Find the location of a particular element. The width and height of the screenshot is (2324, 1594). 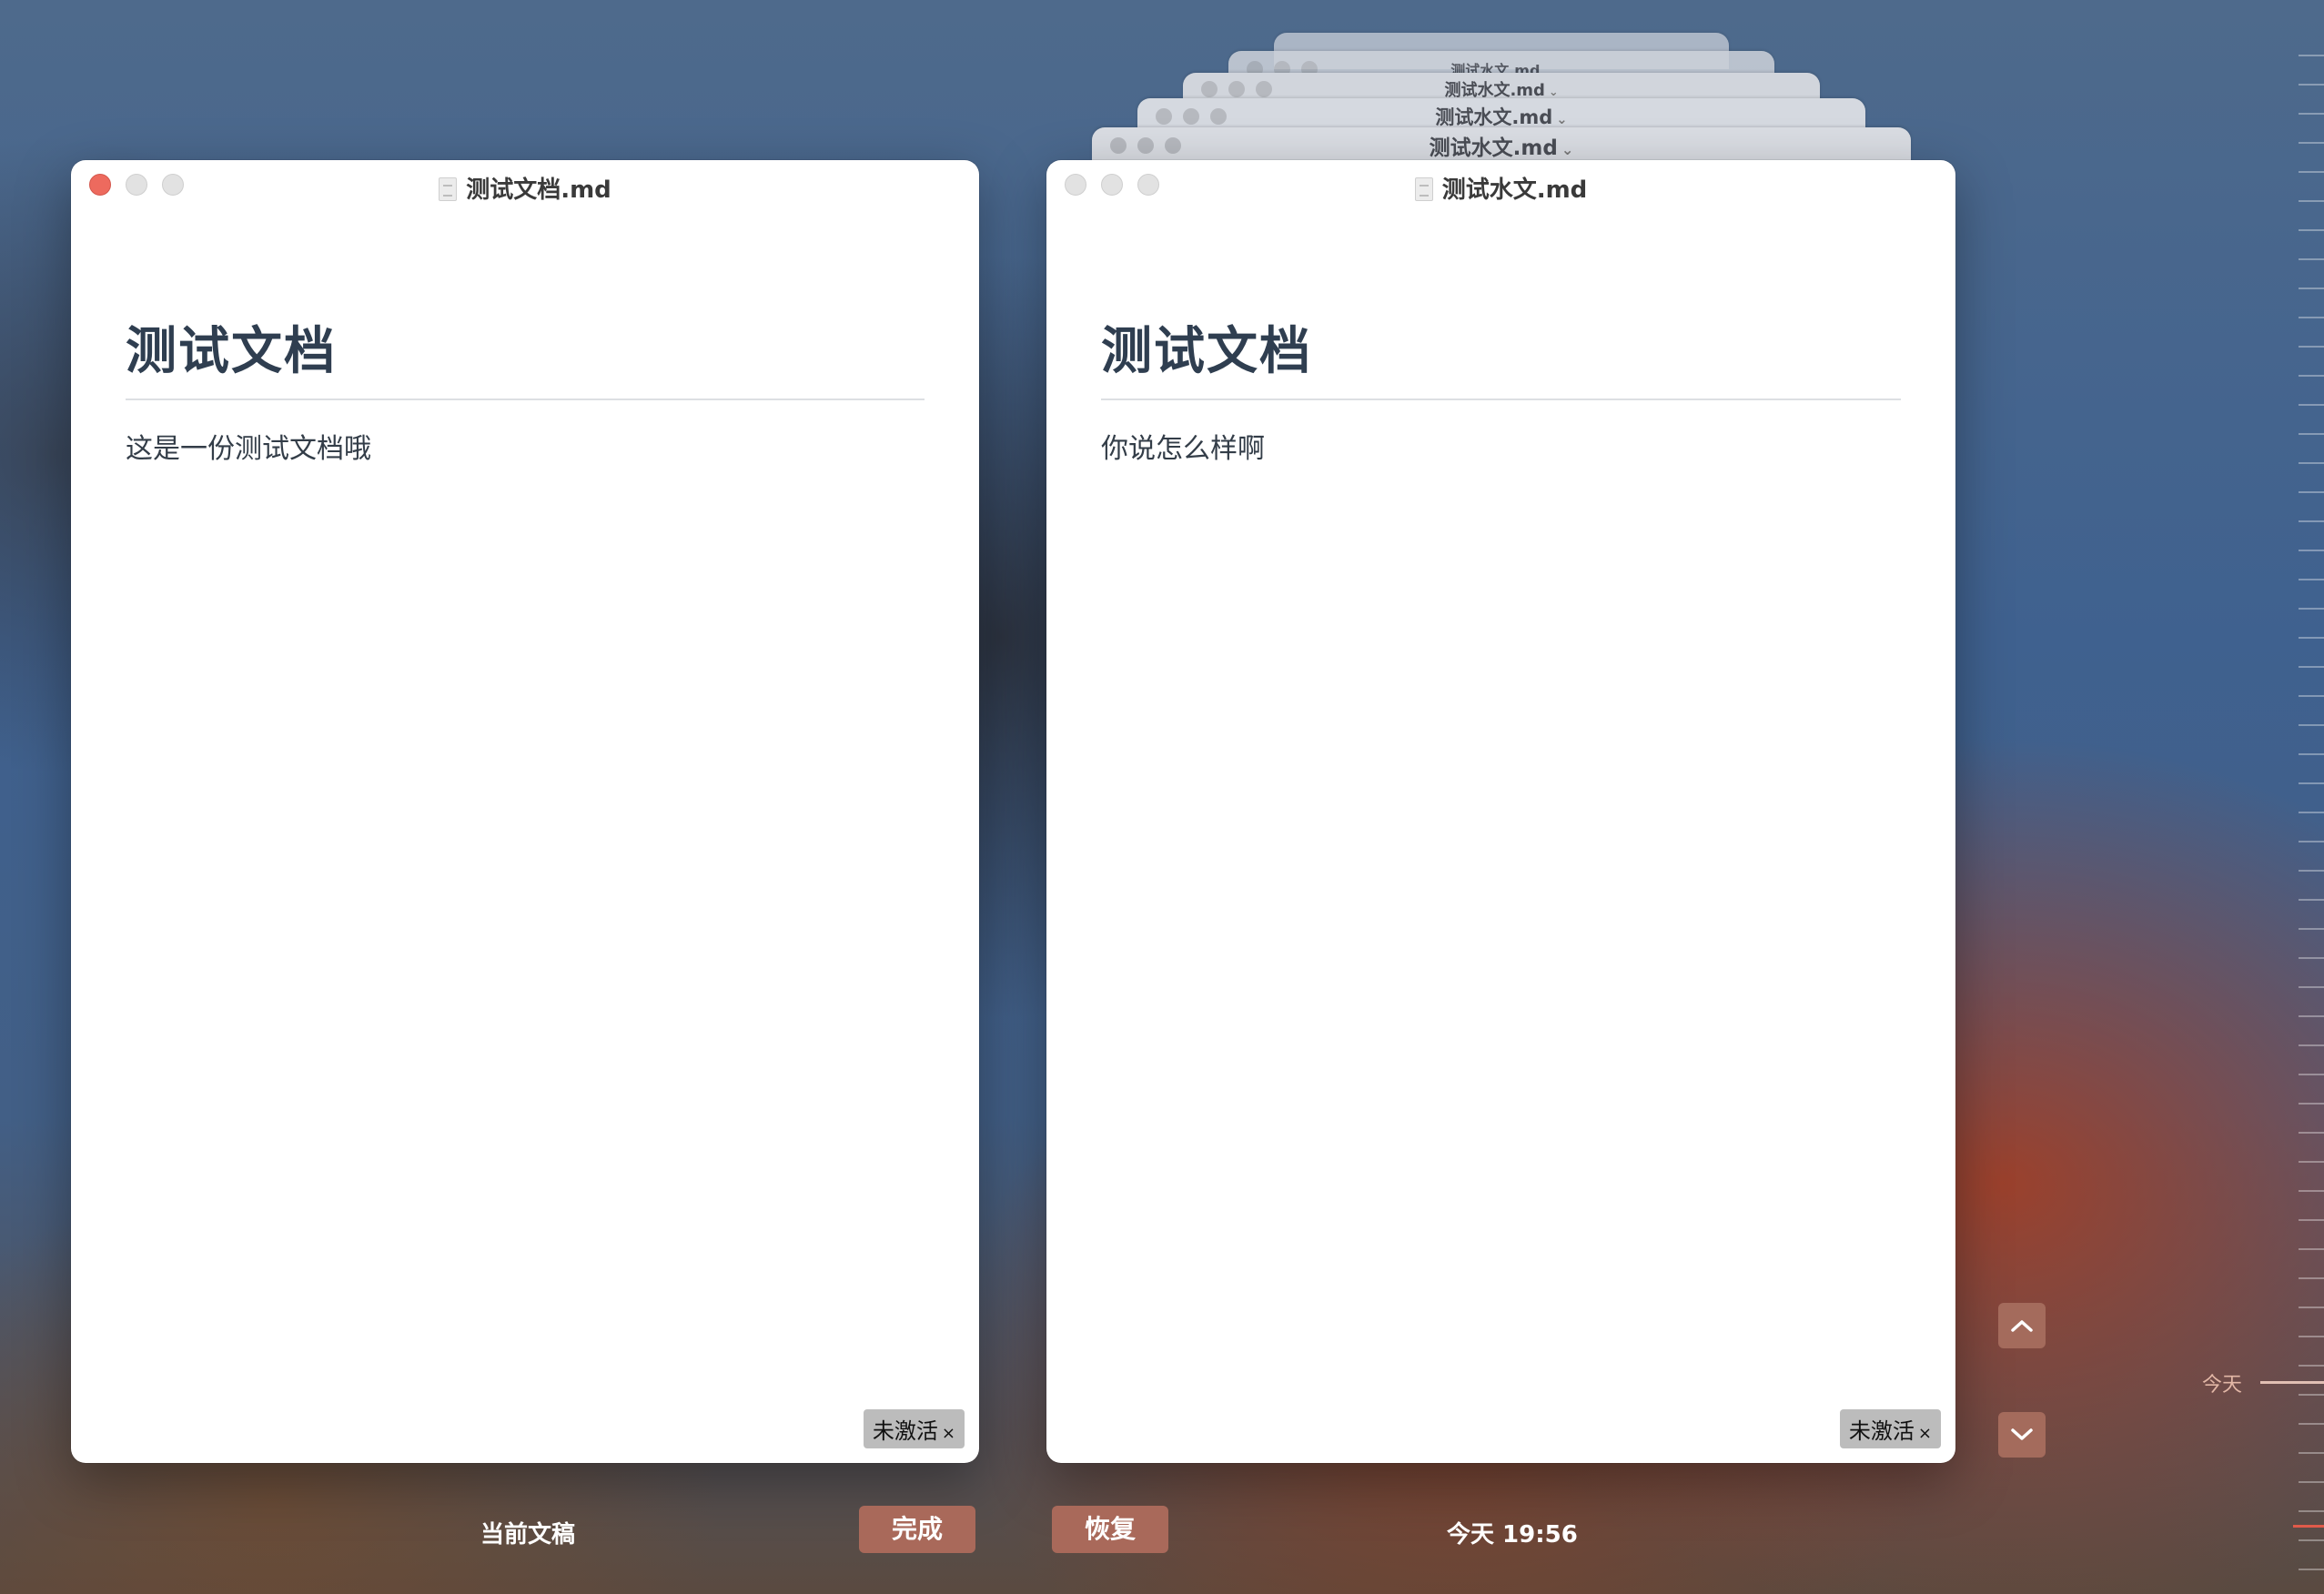

titlebar: 测试文档.md is located at coordinates (525, 183).